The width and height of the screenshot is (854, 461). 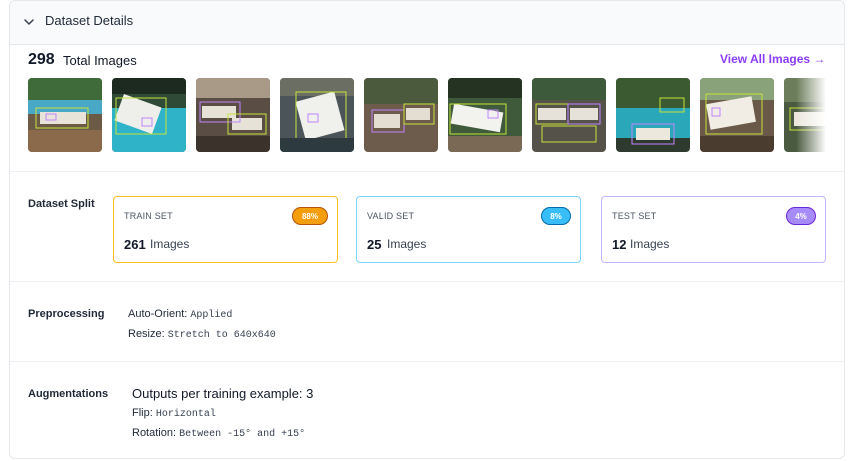 I want to click on train-percent-badge: 88%, so click(x=310, y=216).